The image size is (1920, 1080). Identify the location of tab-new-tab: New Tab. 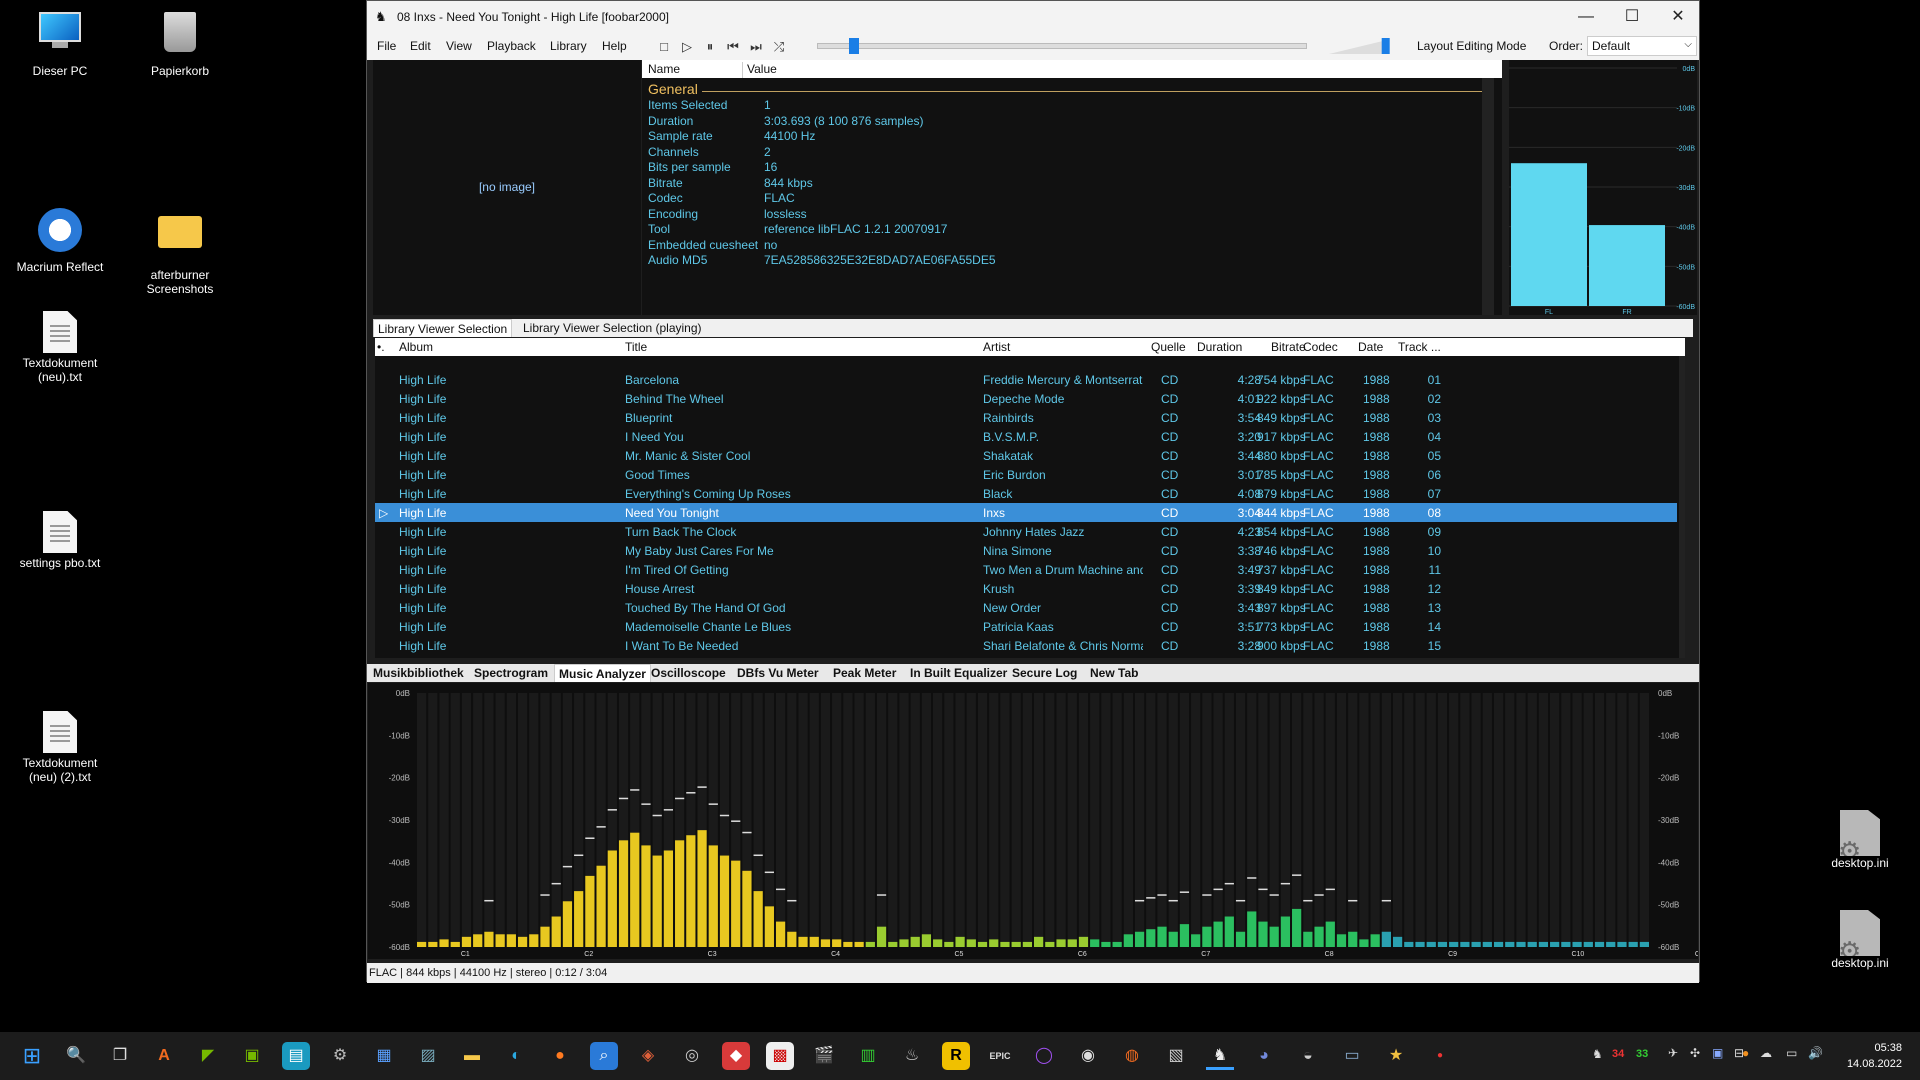
(1114, 673).